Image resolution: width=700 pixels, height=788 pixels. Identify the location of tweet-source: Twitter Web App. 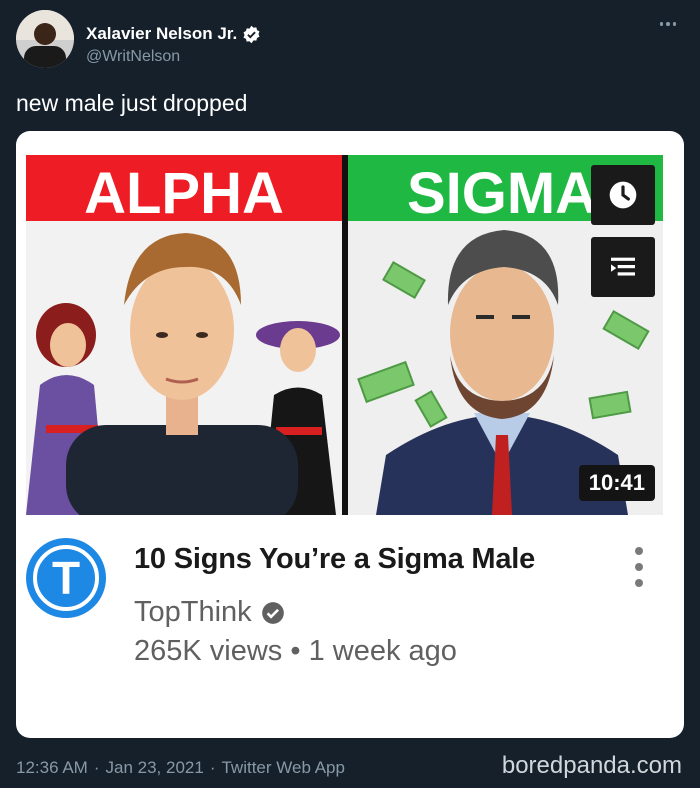
(282, 768).